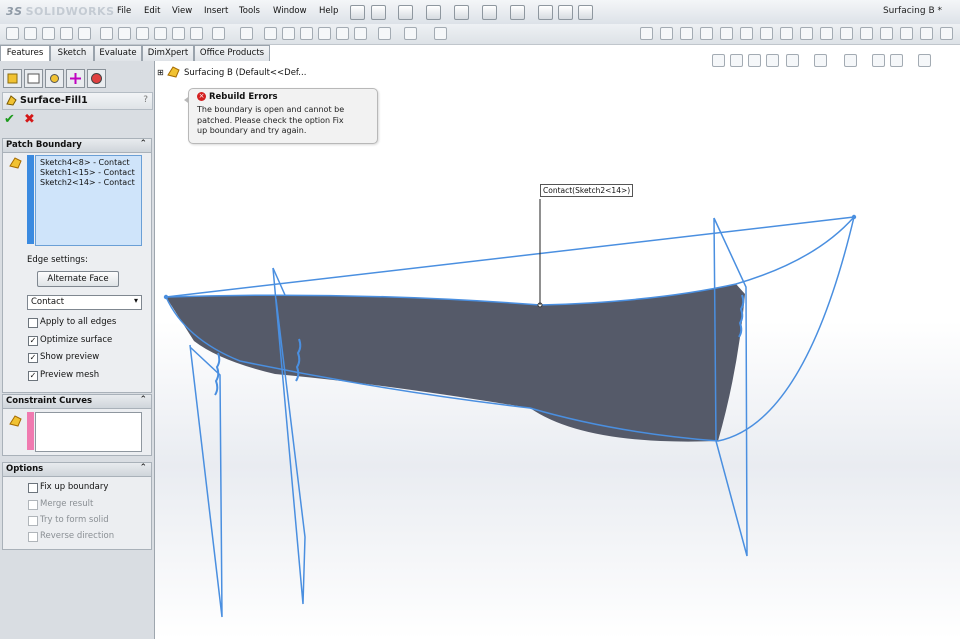 The height and width of the screenshot is (639, 960). What do you see at coordinates (218, 33) in the screenshot?
I see `reference-geometry-icon` at bounding box center [218, 33].